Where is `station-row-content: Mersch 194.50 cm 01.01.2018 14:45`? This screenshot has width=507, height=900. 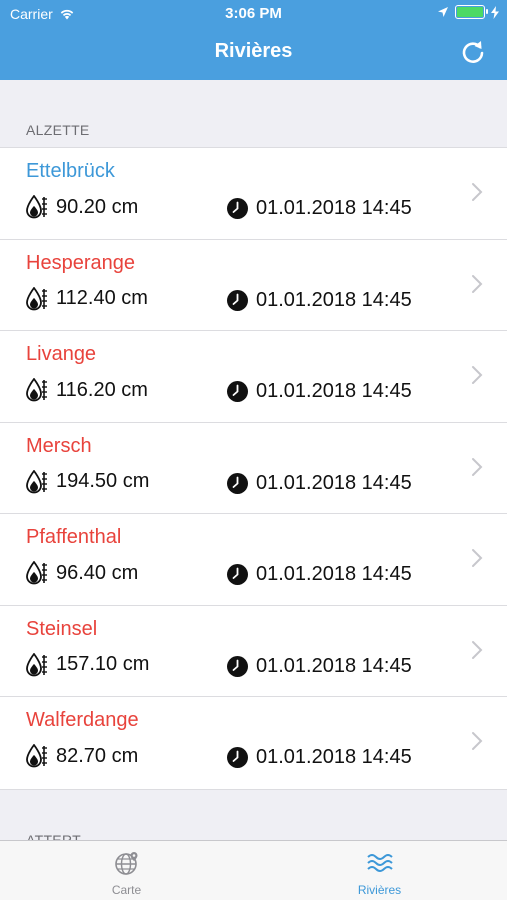 station-row-content: Mersch 194.50 cm 01.01.2018 14:45 is located at coordinates (266, 468).